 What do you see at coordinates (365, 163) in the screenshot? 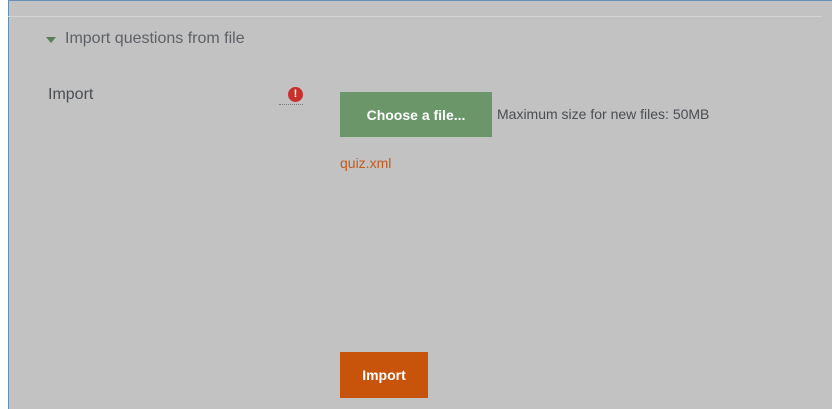
I see `selected-file-link: quiz.xml` at bounding box center [365, 163].